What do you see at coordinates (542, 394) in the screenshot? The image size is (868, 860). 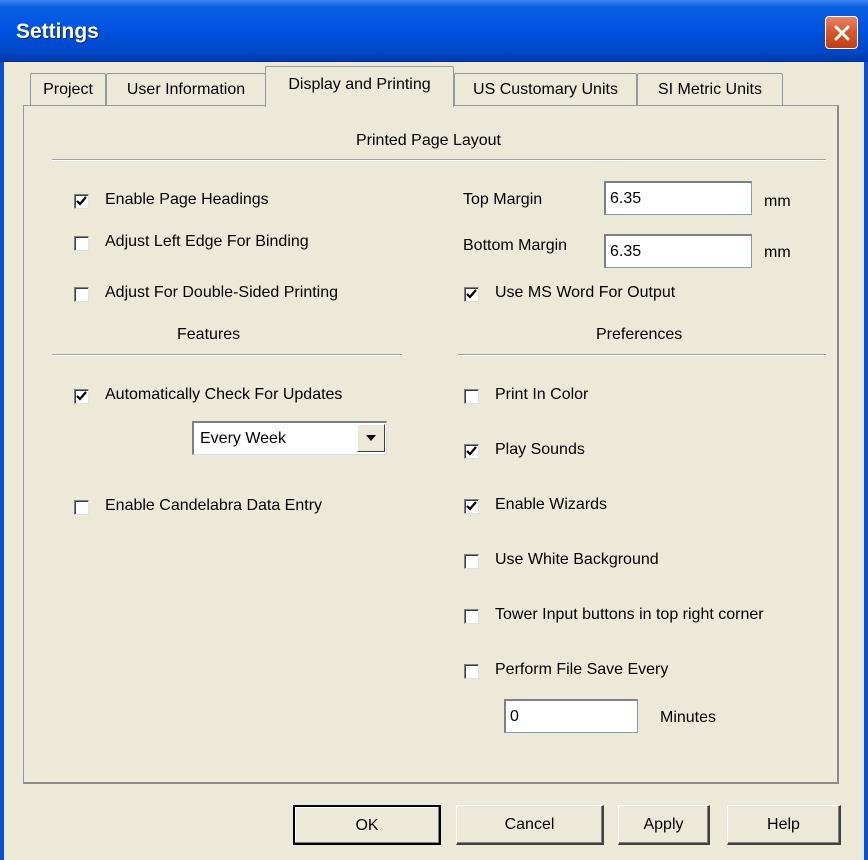 I see `print-in-color-label: Print In Color` at bounding box center [542, 394].